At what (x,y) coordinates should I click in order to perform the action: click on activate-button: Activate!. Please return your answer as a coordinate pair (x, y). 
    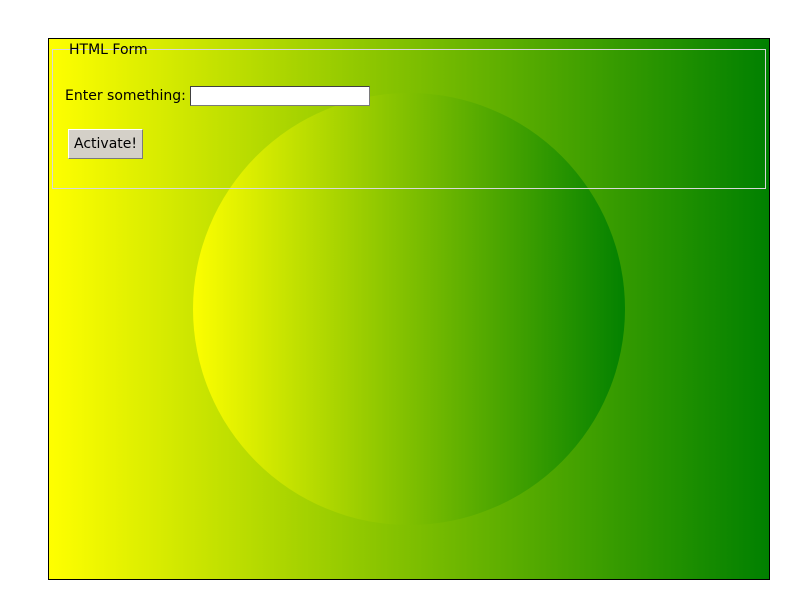
    Looking at the image, I should click on (105, 144).